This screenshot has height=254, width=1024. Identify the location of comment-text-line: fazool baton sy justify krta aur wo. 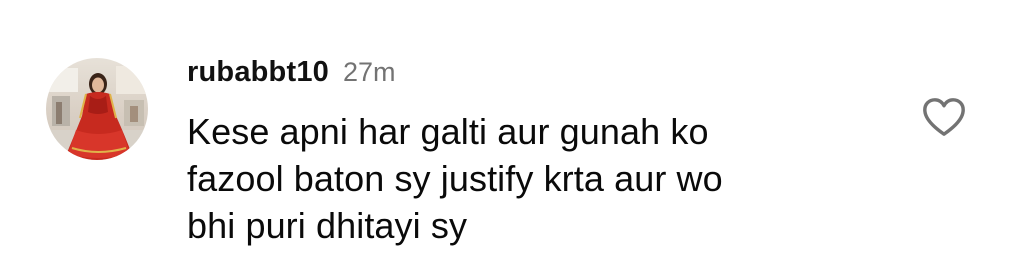
(455, 178).